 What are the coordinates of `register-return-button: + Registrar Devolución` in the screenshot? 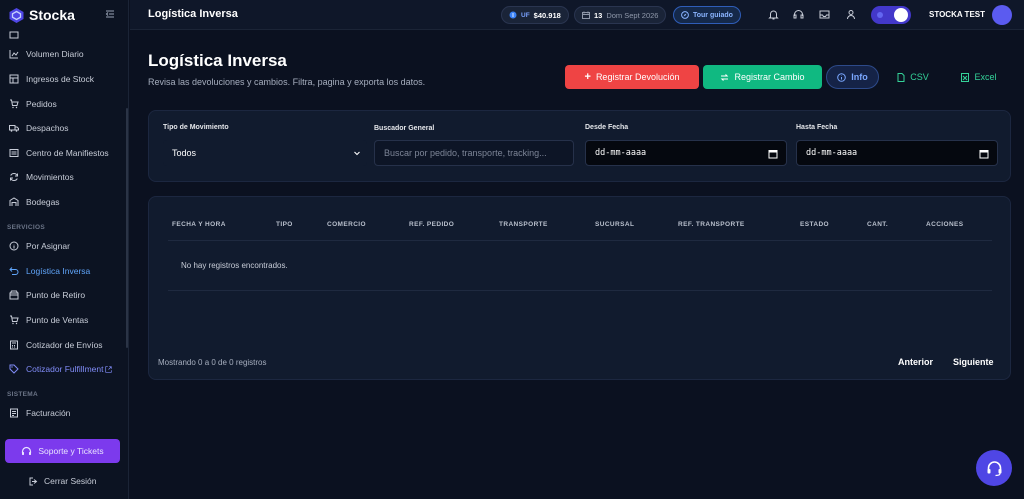 It's located at (632, 77).